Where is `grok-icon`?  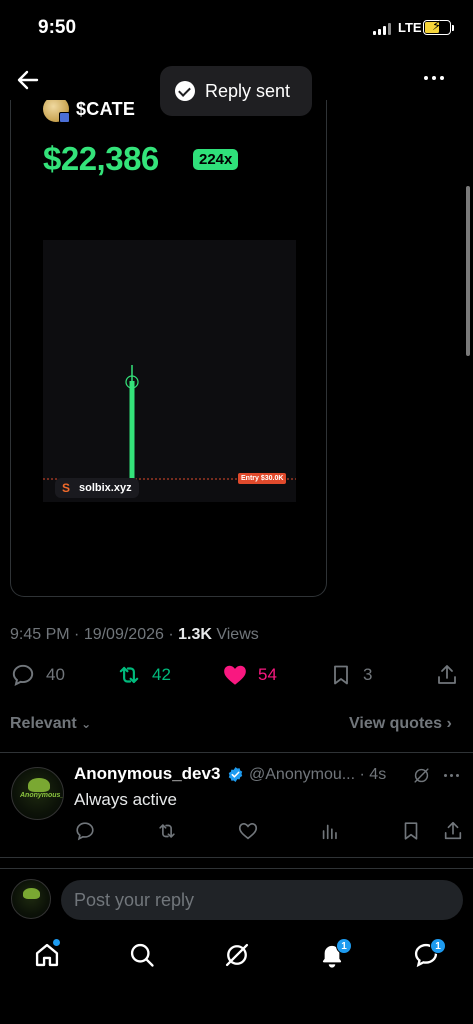
grok-icon is located at coordinates (421, 775).